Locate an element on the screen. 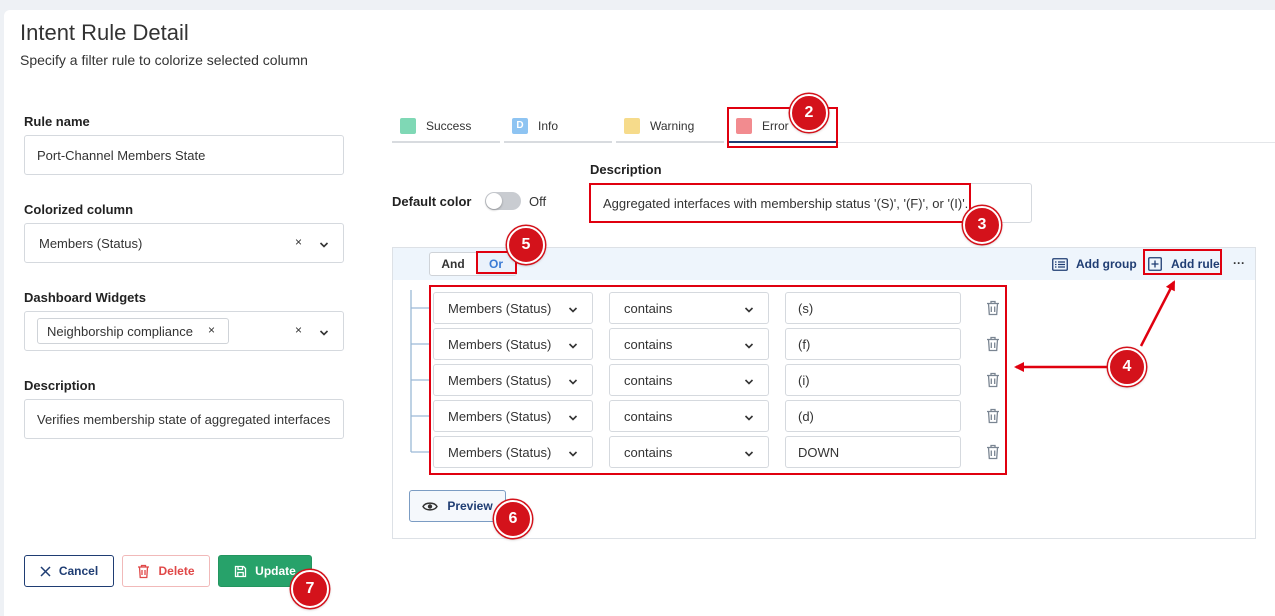 This screenshot has width=1275, height=616. annotation-badge-2: 2 is located at coordinates (809, 113).